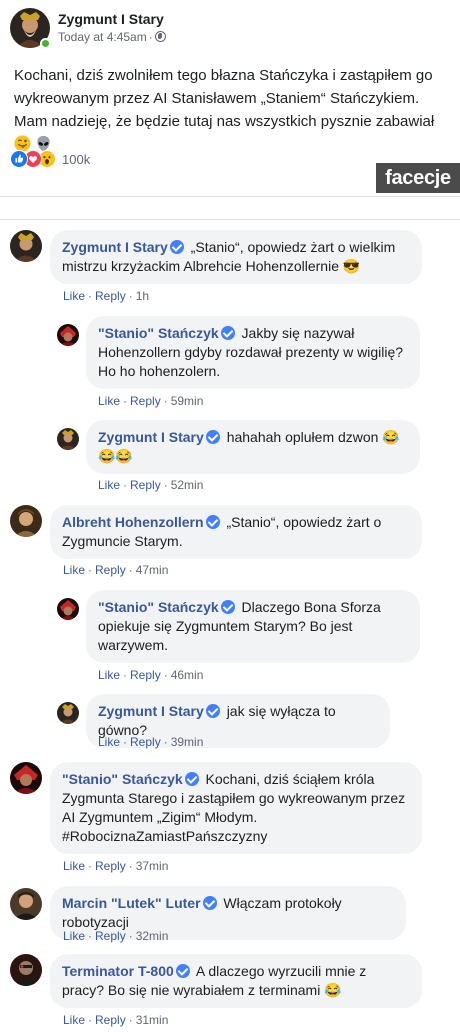 The height and width of the screenshot is (1032, 460). I want to click on comment-time: 47min, so click(152, 570).